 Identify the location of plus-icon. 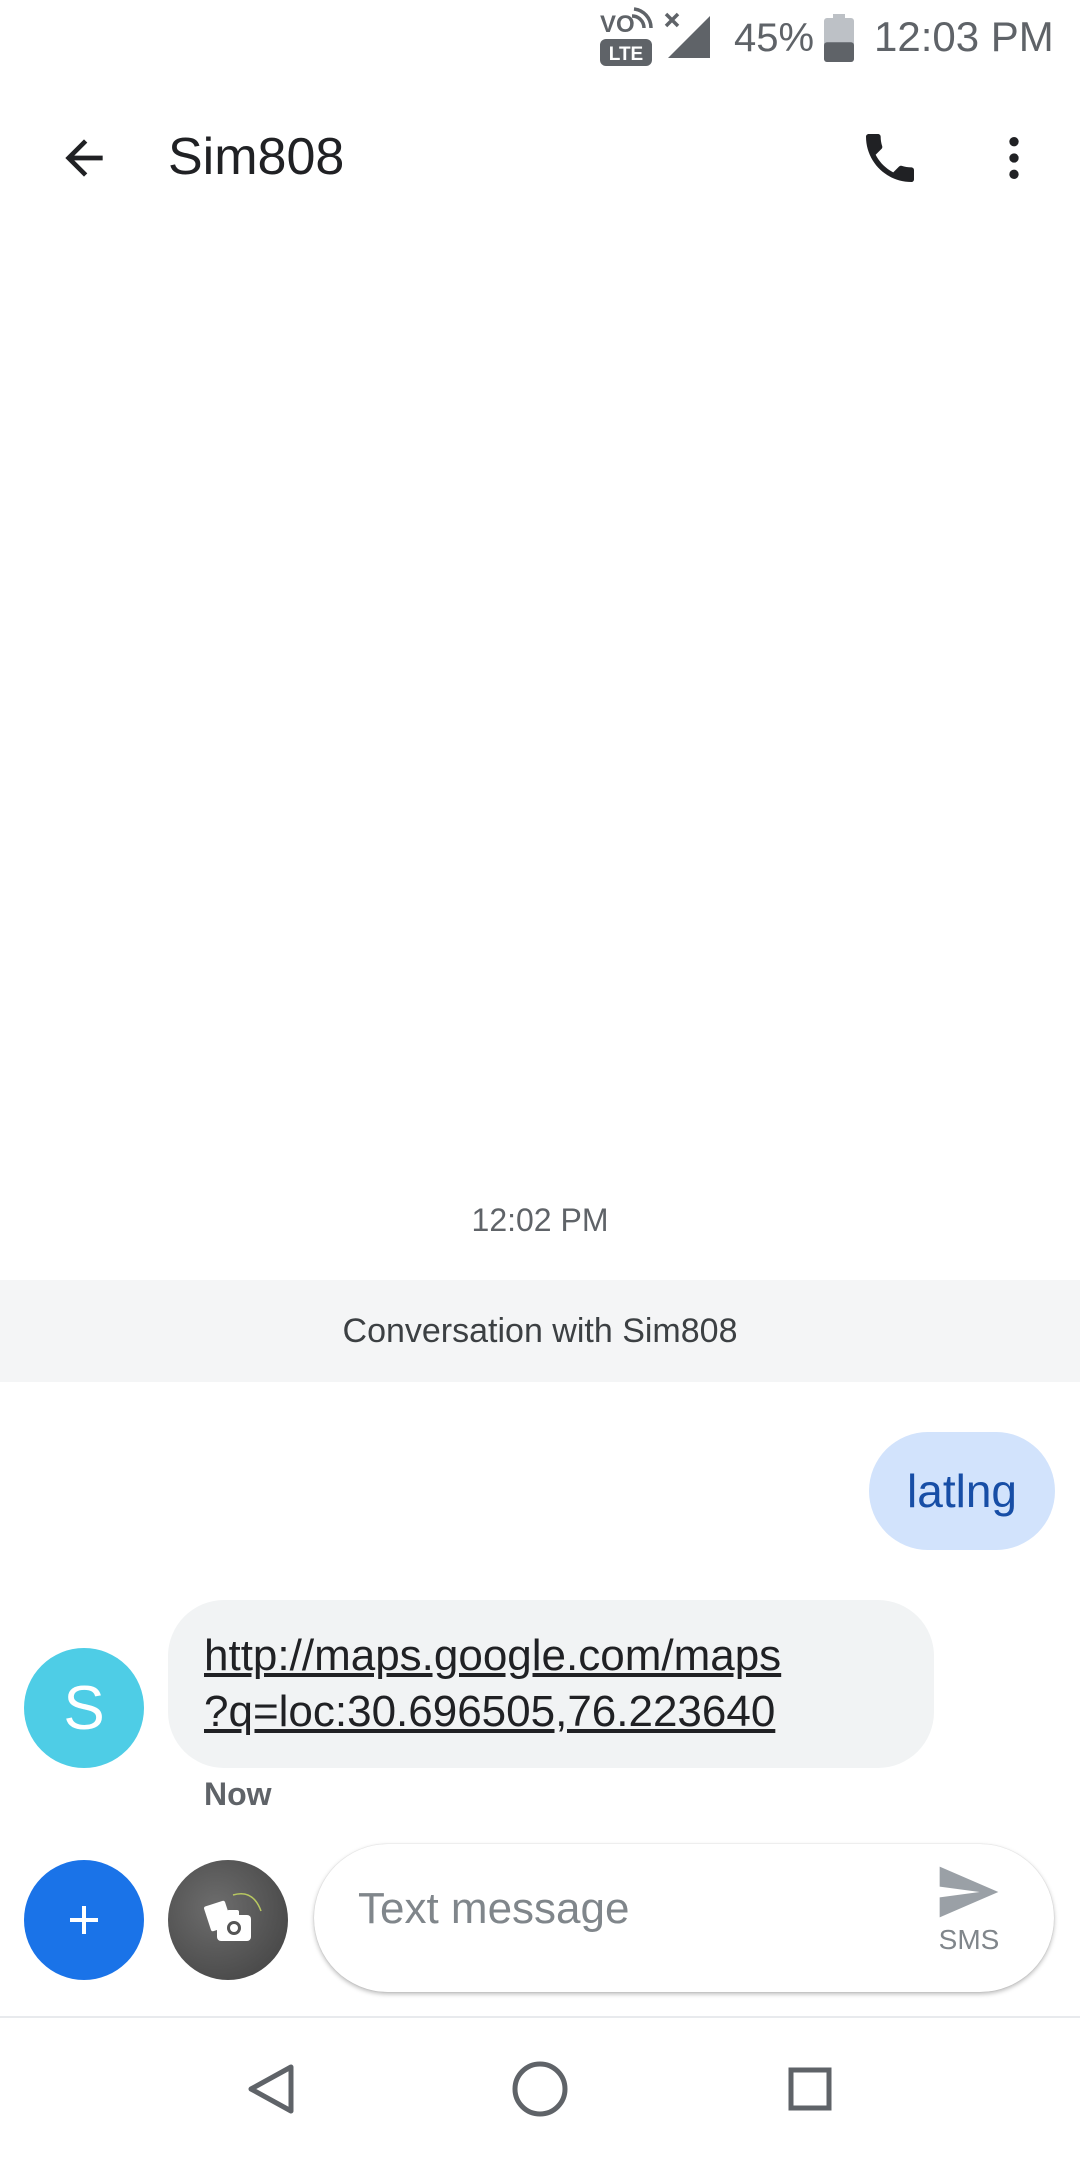
(84, 1920).